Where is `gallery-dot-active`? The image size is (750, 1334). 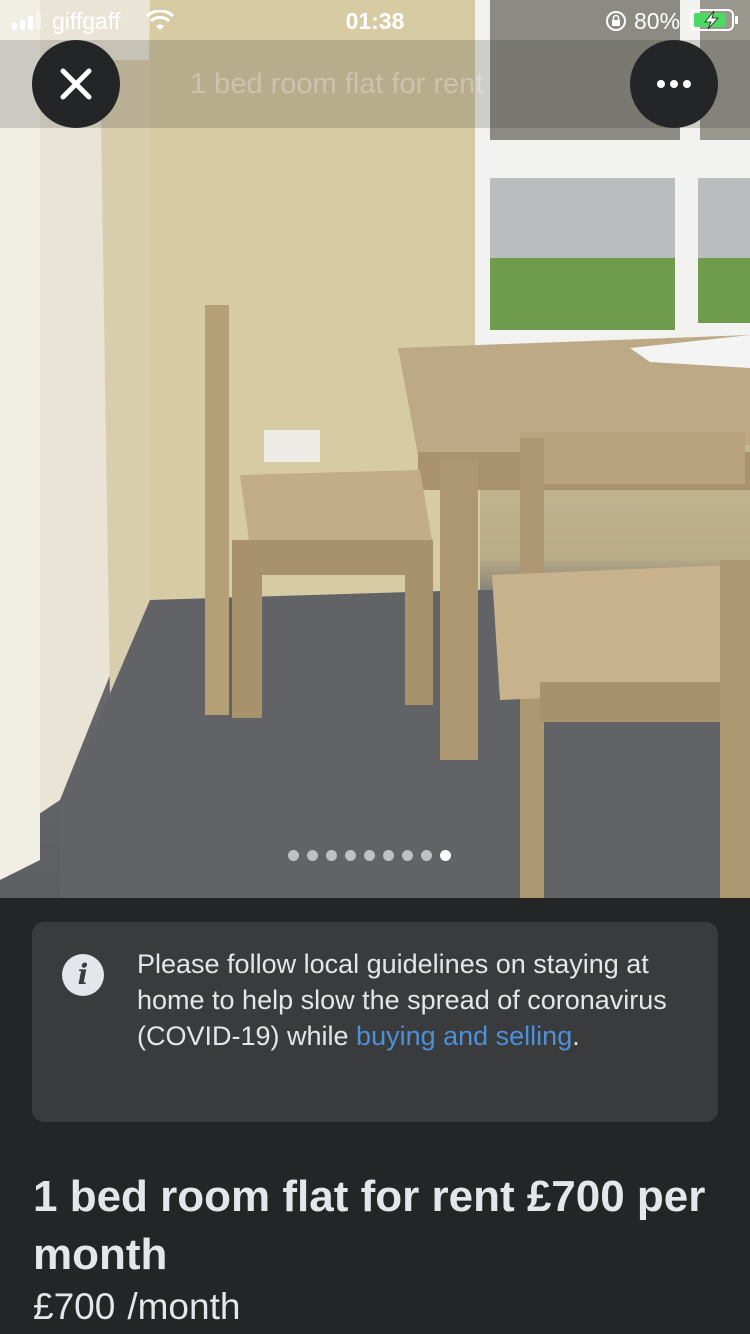 gallery-dot-active is located at coordinates (445, 855).